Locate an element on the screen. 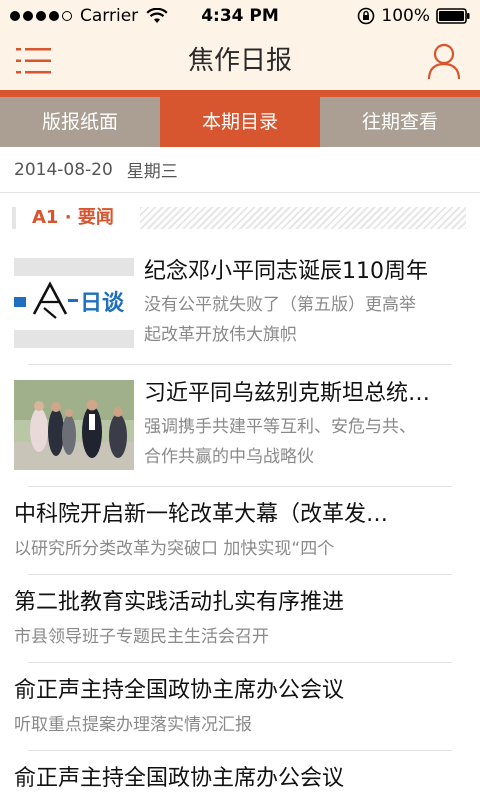 This screenshot has width=480, height=800. battery-percent: 100% is located at coordinates (405, 16).